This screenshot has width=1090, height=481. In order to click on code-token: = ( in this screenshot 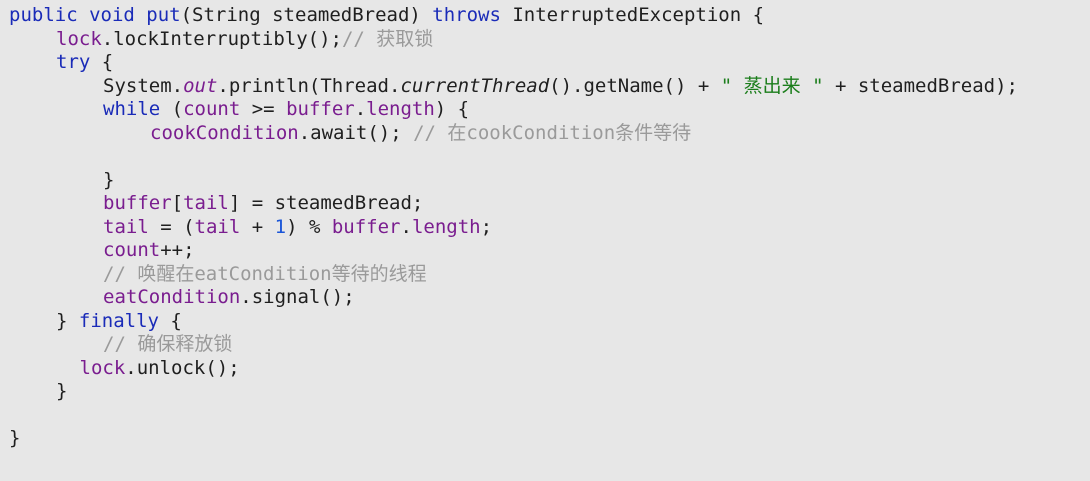, I will do `click(171, 226)`.